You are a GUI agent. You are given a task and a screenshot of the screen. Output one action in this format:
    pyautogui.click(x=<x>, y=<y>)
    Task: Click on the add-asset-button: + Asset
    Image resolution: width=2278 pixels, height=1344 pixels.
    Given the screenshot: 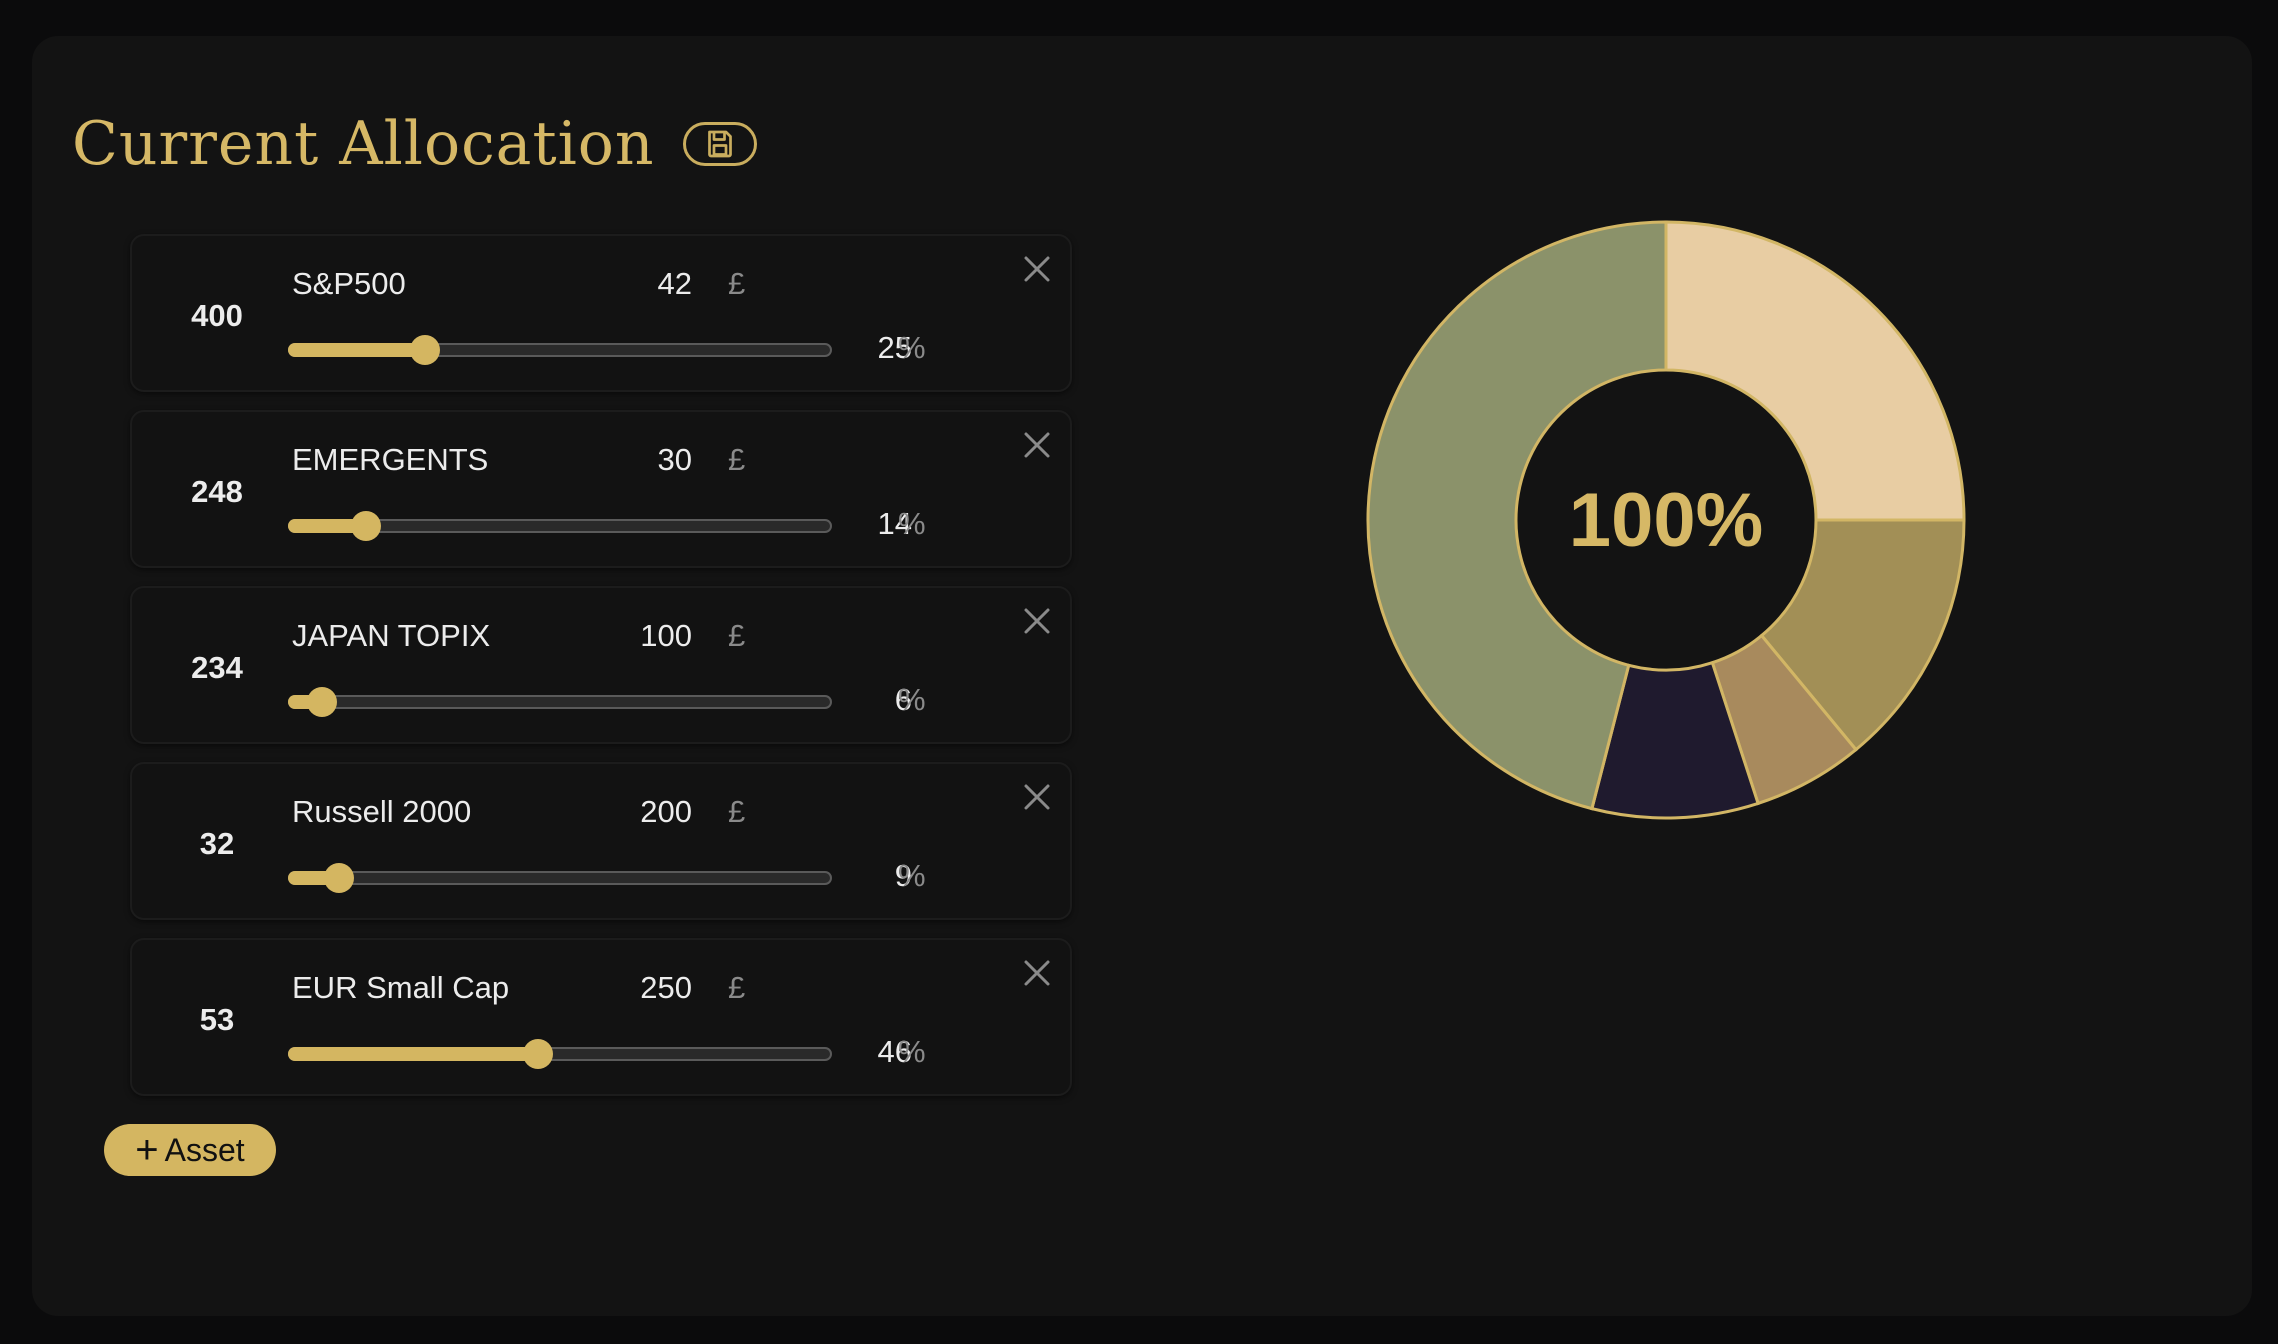 What is the action you would take?
    pyautogui.click(x=190, y=1150)
    